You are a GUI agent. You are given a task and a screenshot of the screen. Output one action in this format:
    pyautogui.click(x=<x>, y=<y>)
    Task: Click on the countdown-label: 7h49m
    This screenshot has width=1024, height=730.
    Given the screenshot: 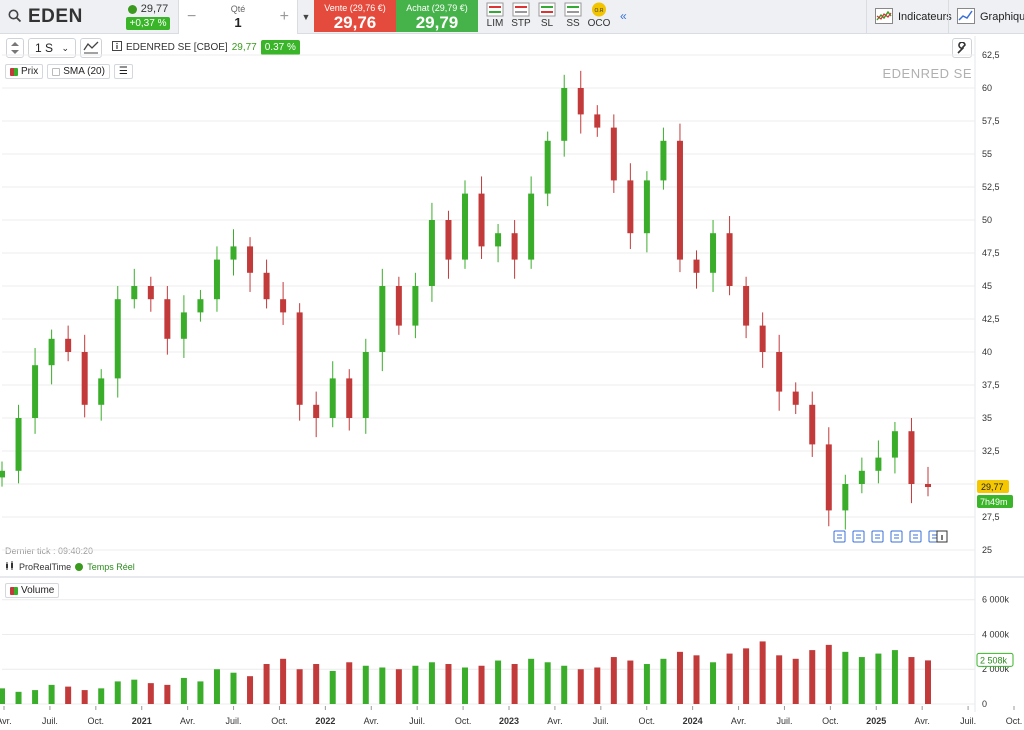 What is the action you would take?
    pyautogui.click(x=994, y=502)
    